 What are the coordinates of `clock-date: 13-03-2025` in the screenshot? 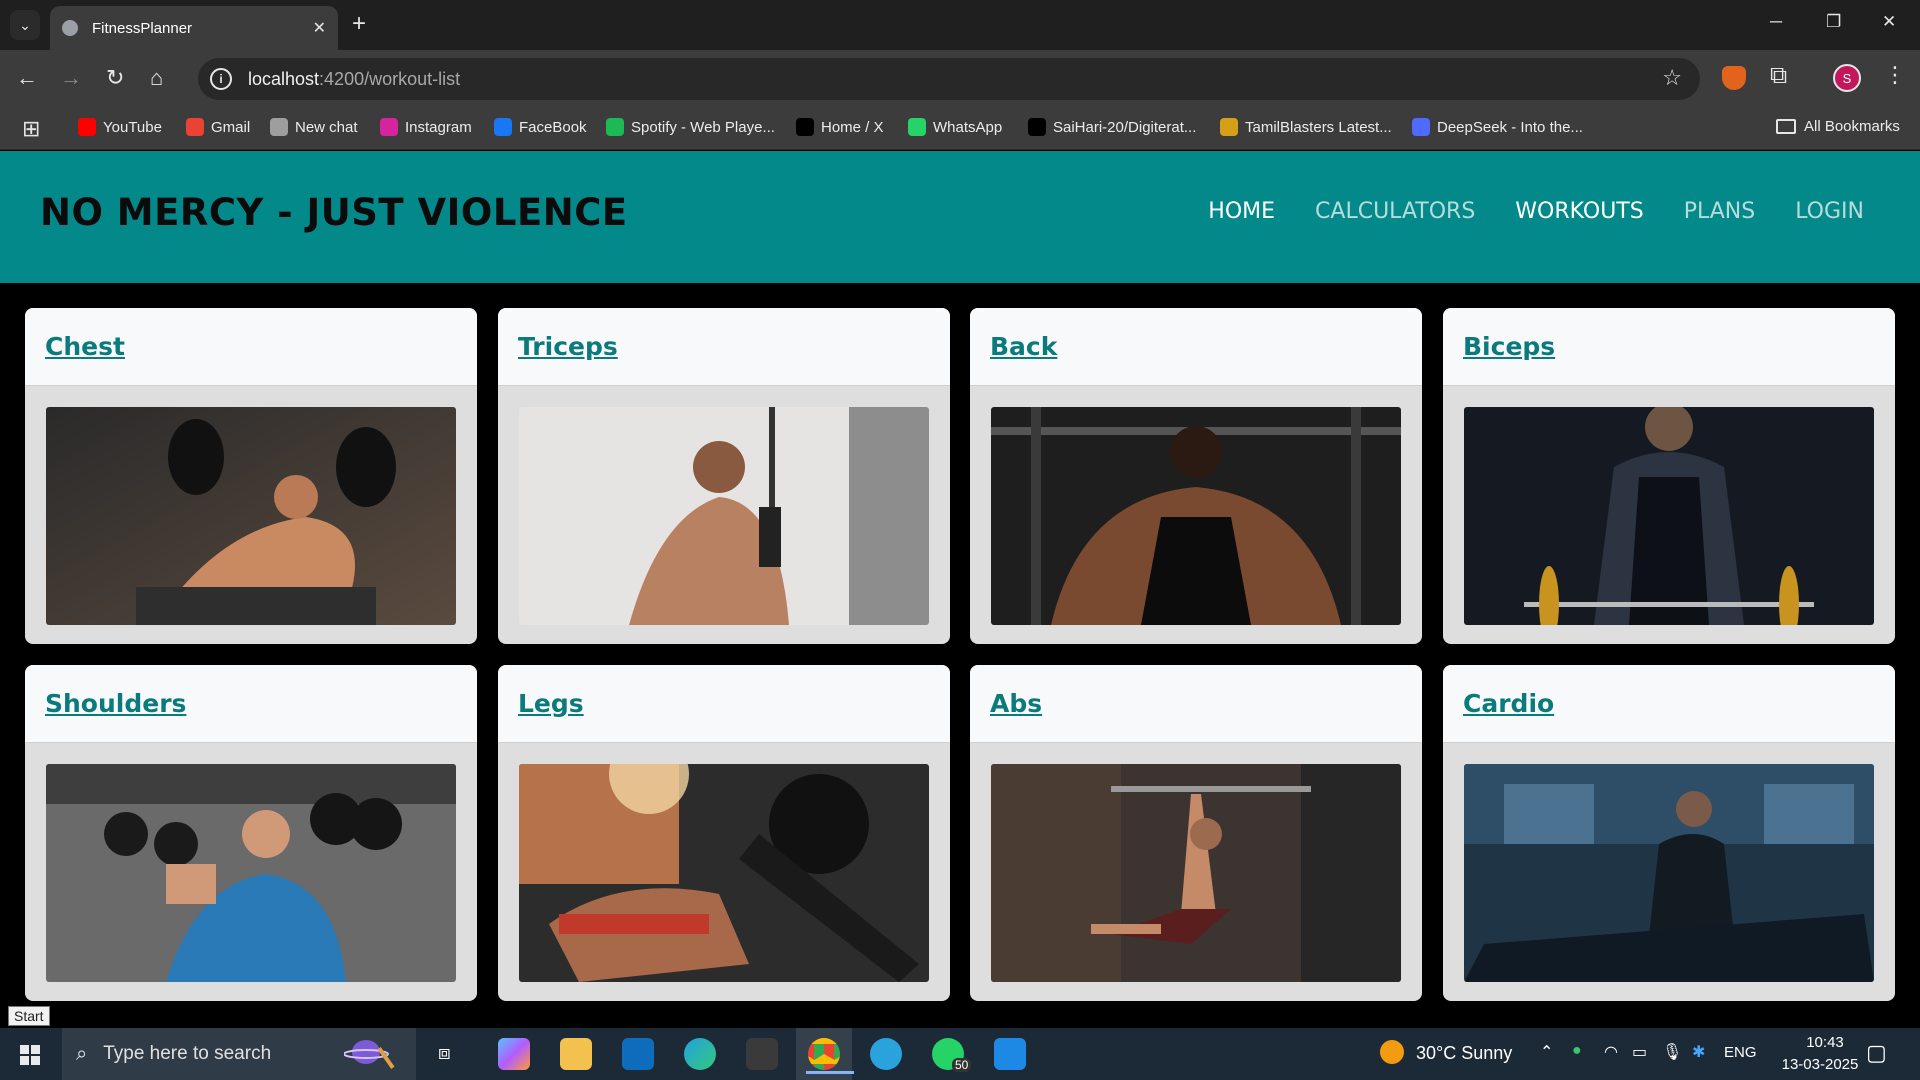 It's located at (1820, 1064).